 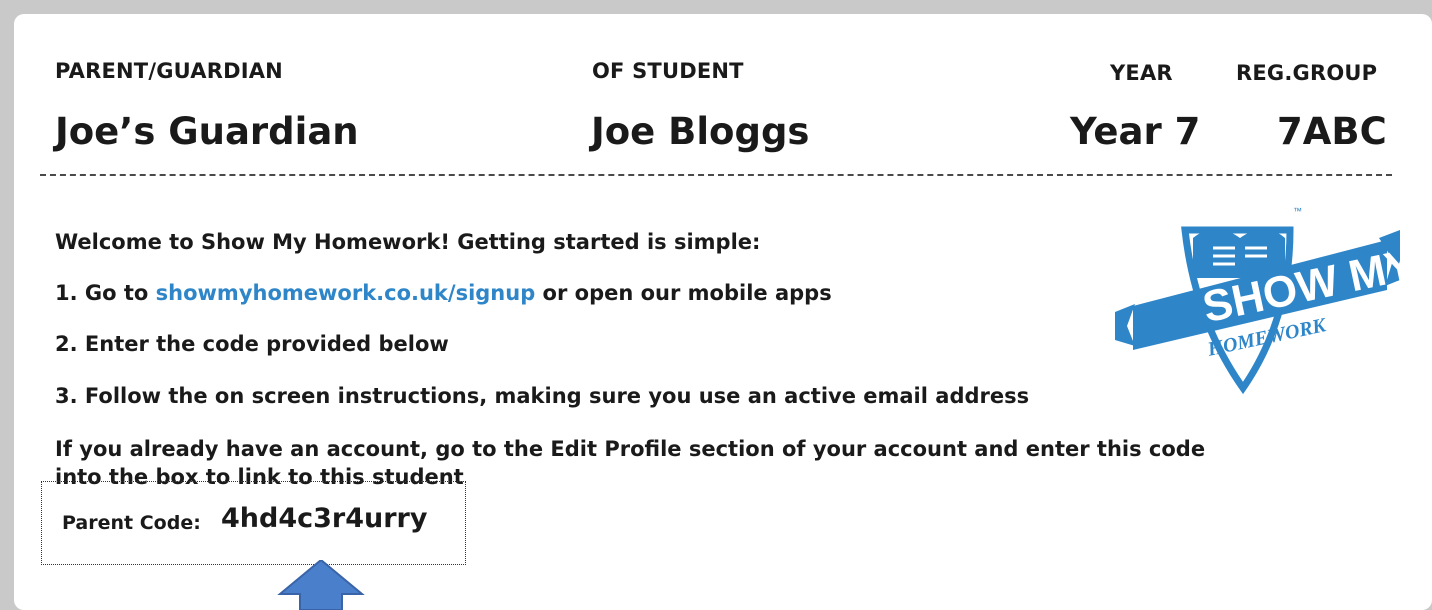 What do you see at coordinates (105, 293) in the screenshot?
I see `step-1-prefix: 1. Go to` at bounding box center [105, 293].